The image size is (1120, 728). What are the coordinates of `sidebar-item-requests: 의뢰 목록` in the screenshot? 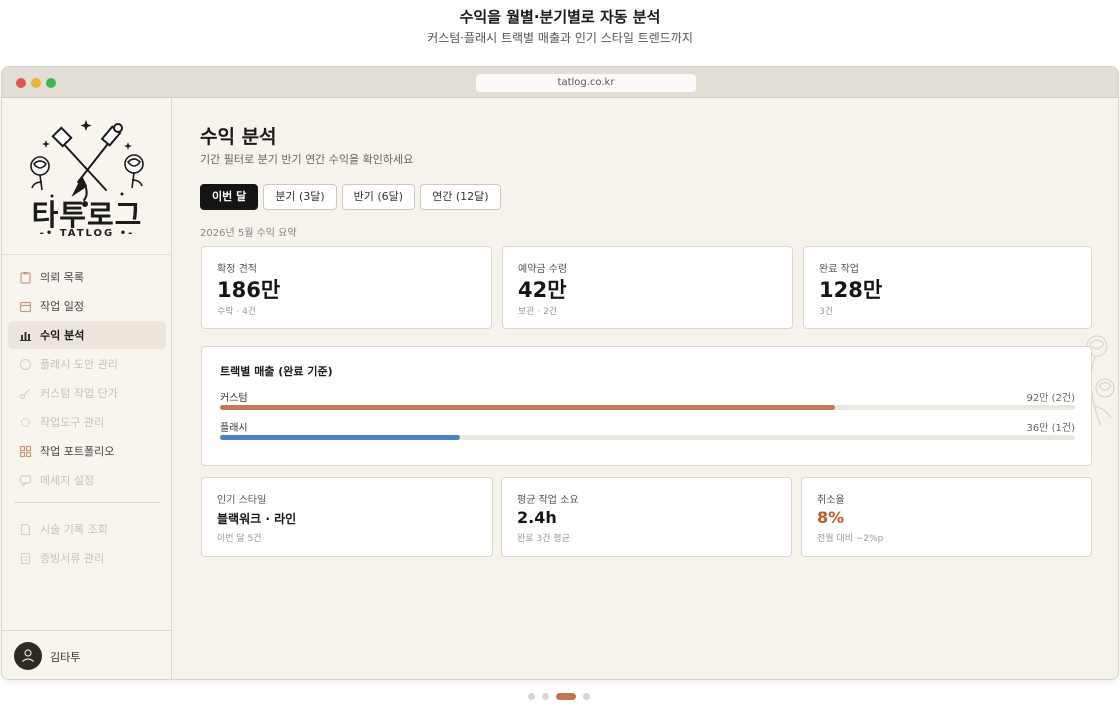 It's located at (87, 277).